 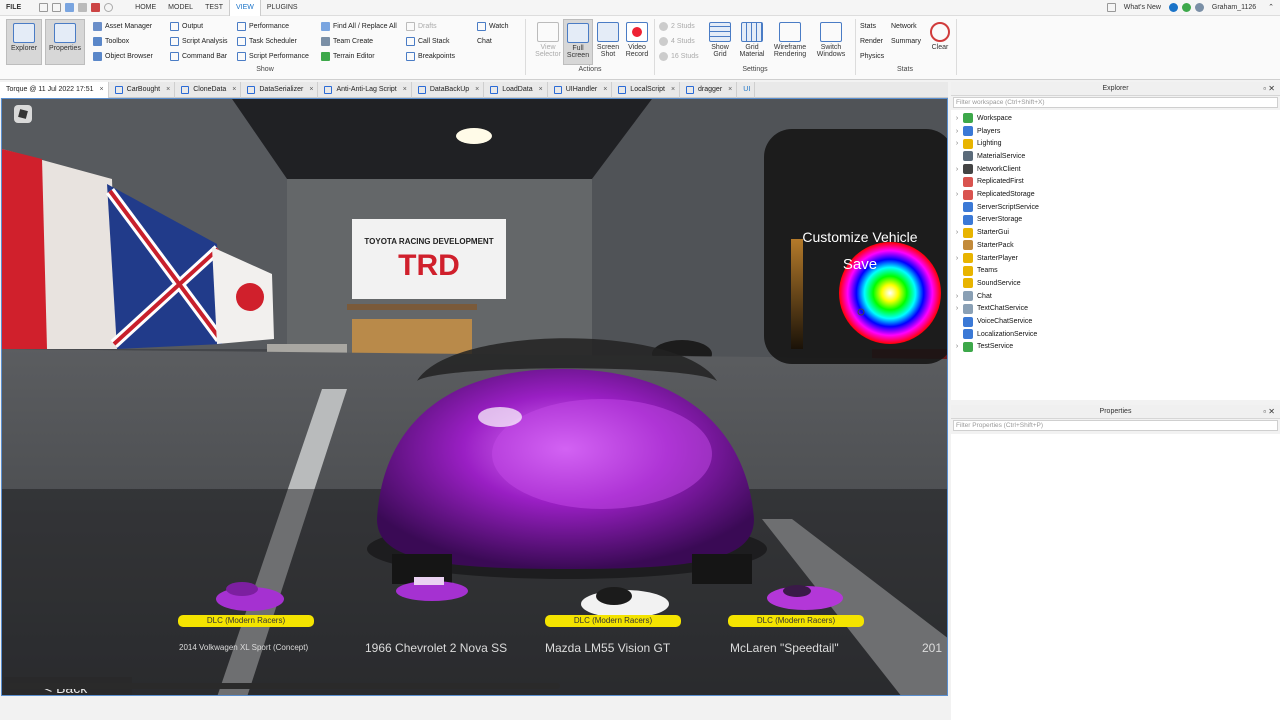 I want to click on tab-plugins: PLUGINS, so click(x=282, y=8).